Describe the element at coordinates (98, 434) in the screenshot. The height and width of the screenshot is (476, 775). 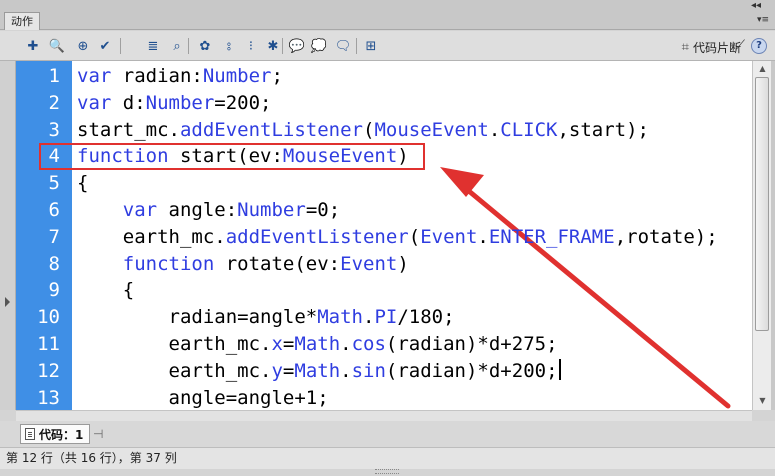
I see `pin-script-icon: ⊣` at that location.